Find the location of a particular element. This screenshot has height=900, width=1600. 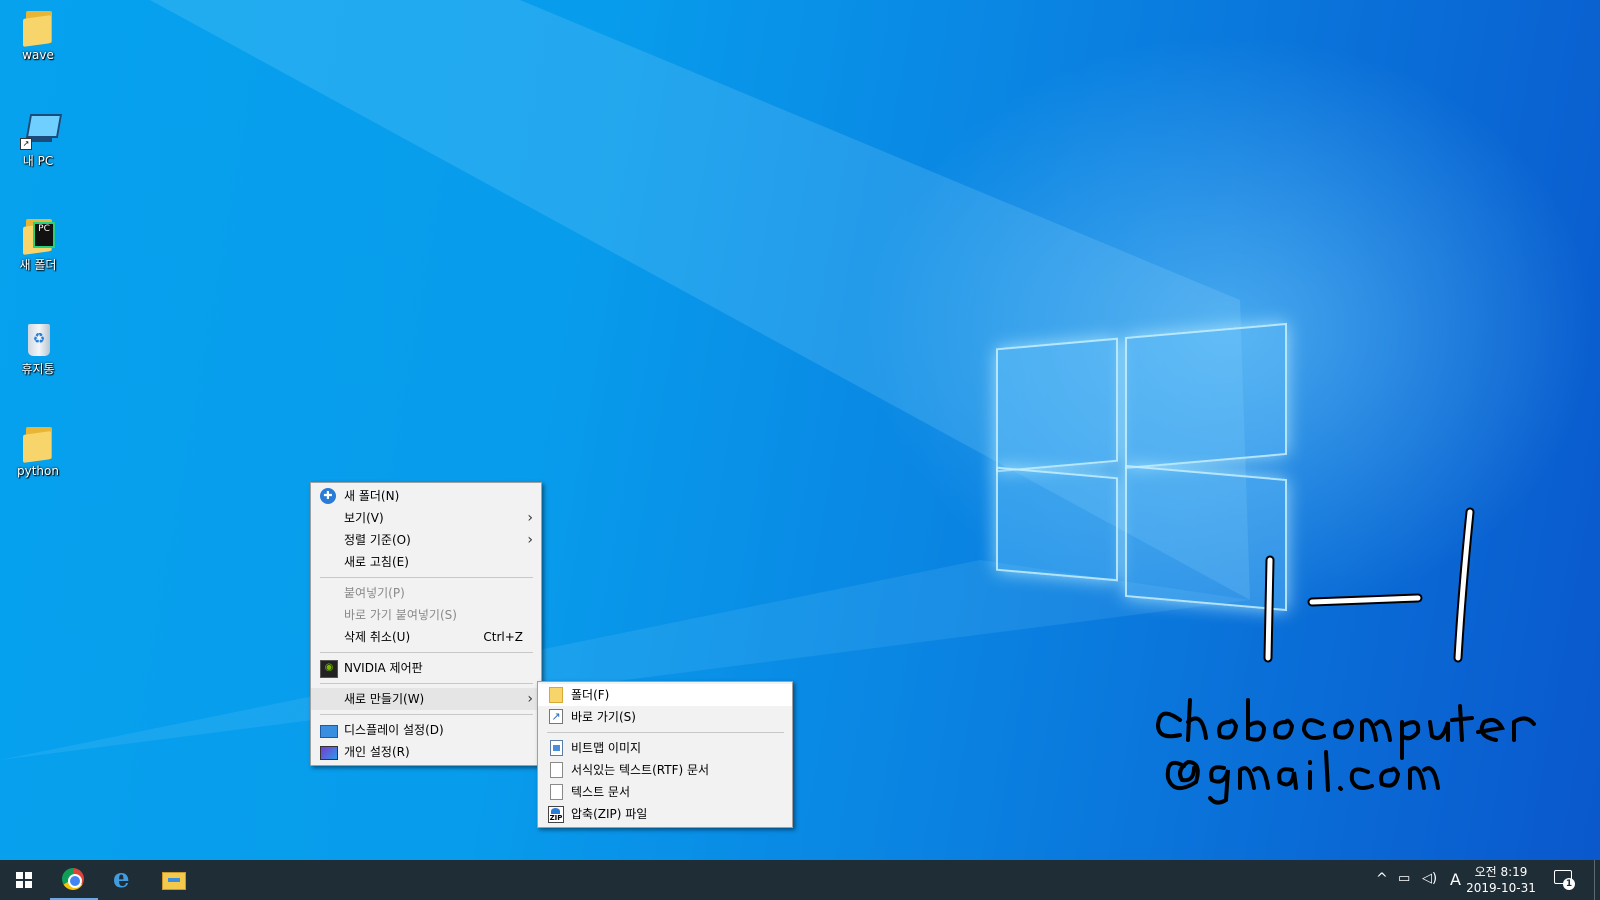

desktop-icon-label: 새 폴더 is located at coordinates (38, 265).